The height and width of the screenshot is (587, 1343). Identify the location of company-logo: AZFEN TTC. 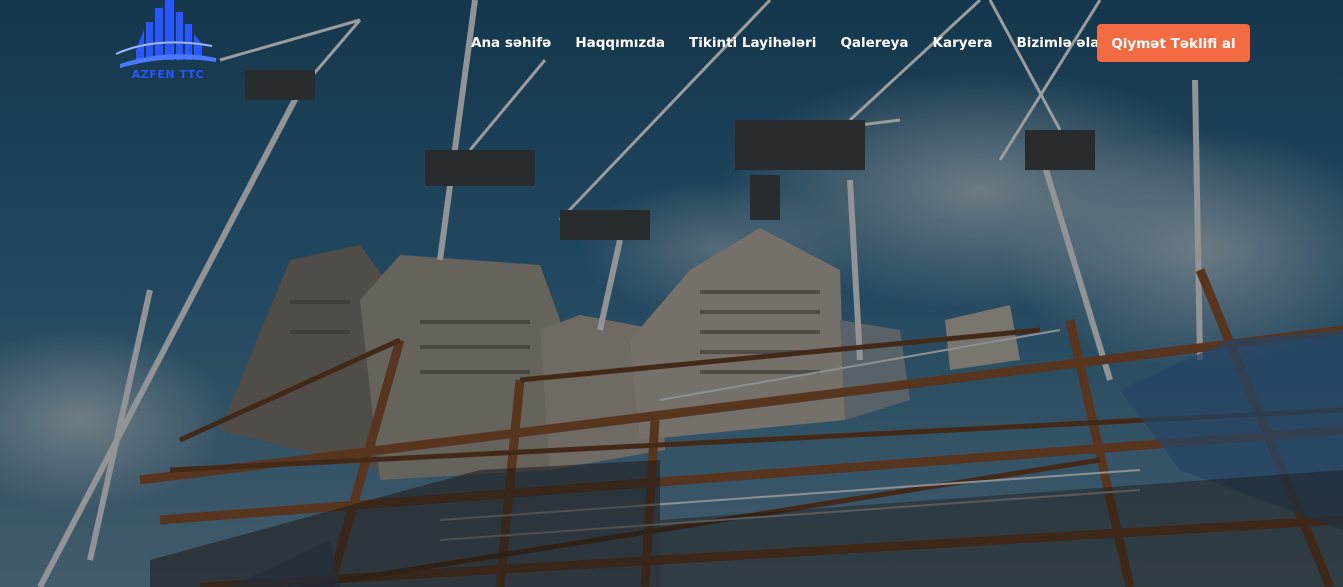
(167, 43).